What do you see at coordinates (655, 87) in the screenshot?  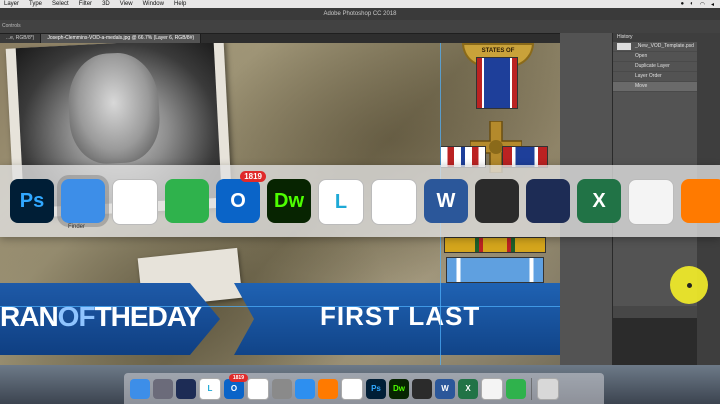 I see `history-step: Move` at bounding box center [655, 87].